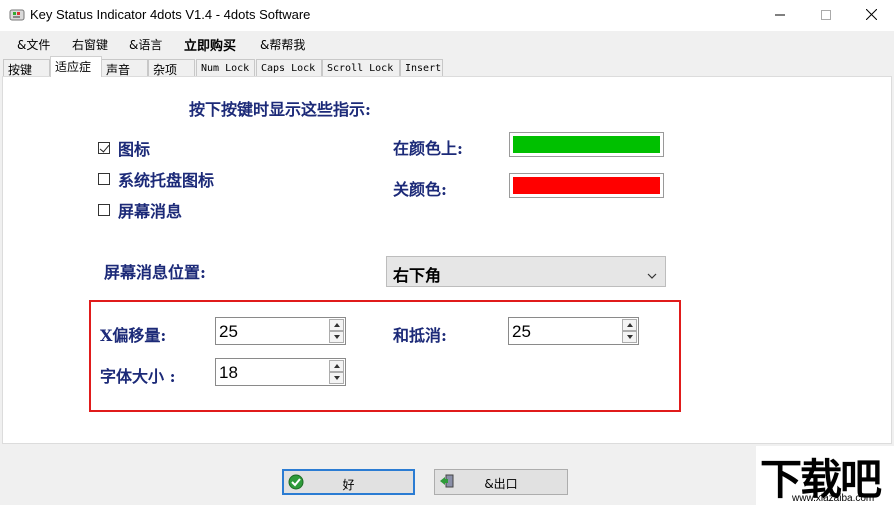 The height and width of the screenshot is (505, 894). Describe the element at coordinates (526, 271) in the screenshot. I see `position-select: 右下角` at that location.